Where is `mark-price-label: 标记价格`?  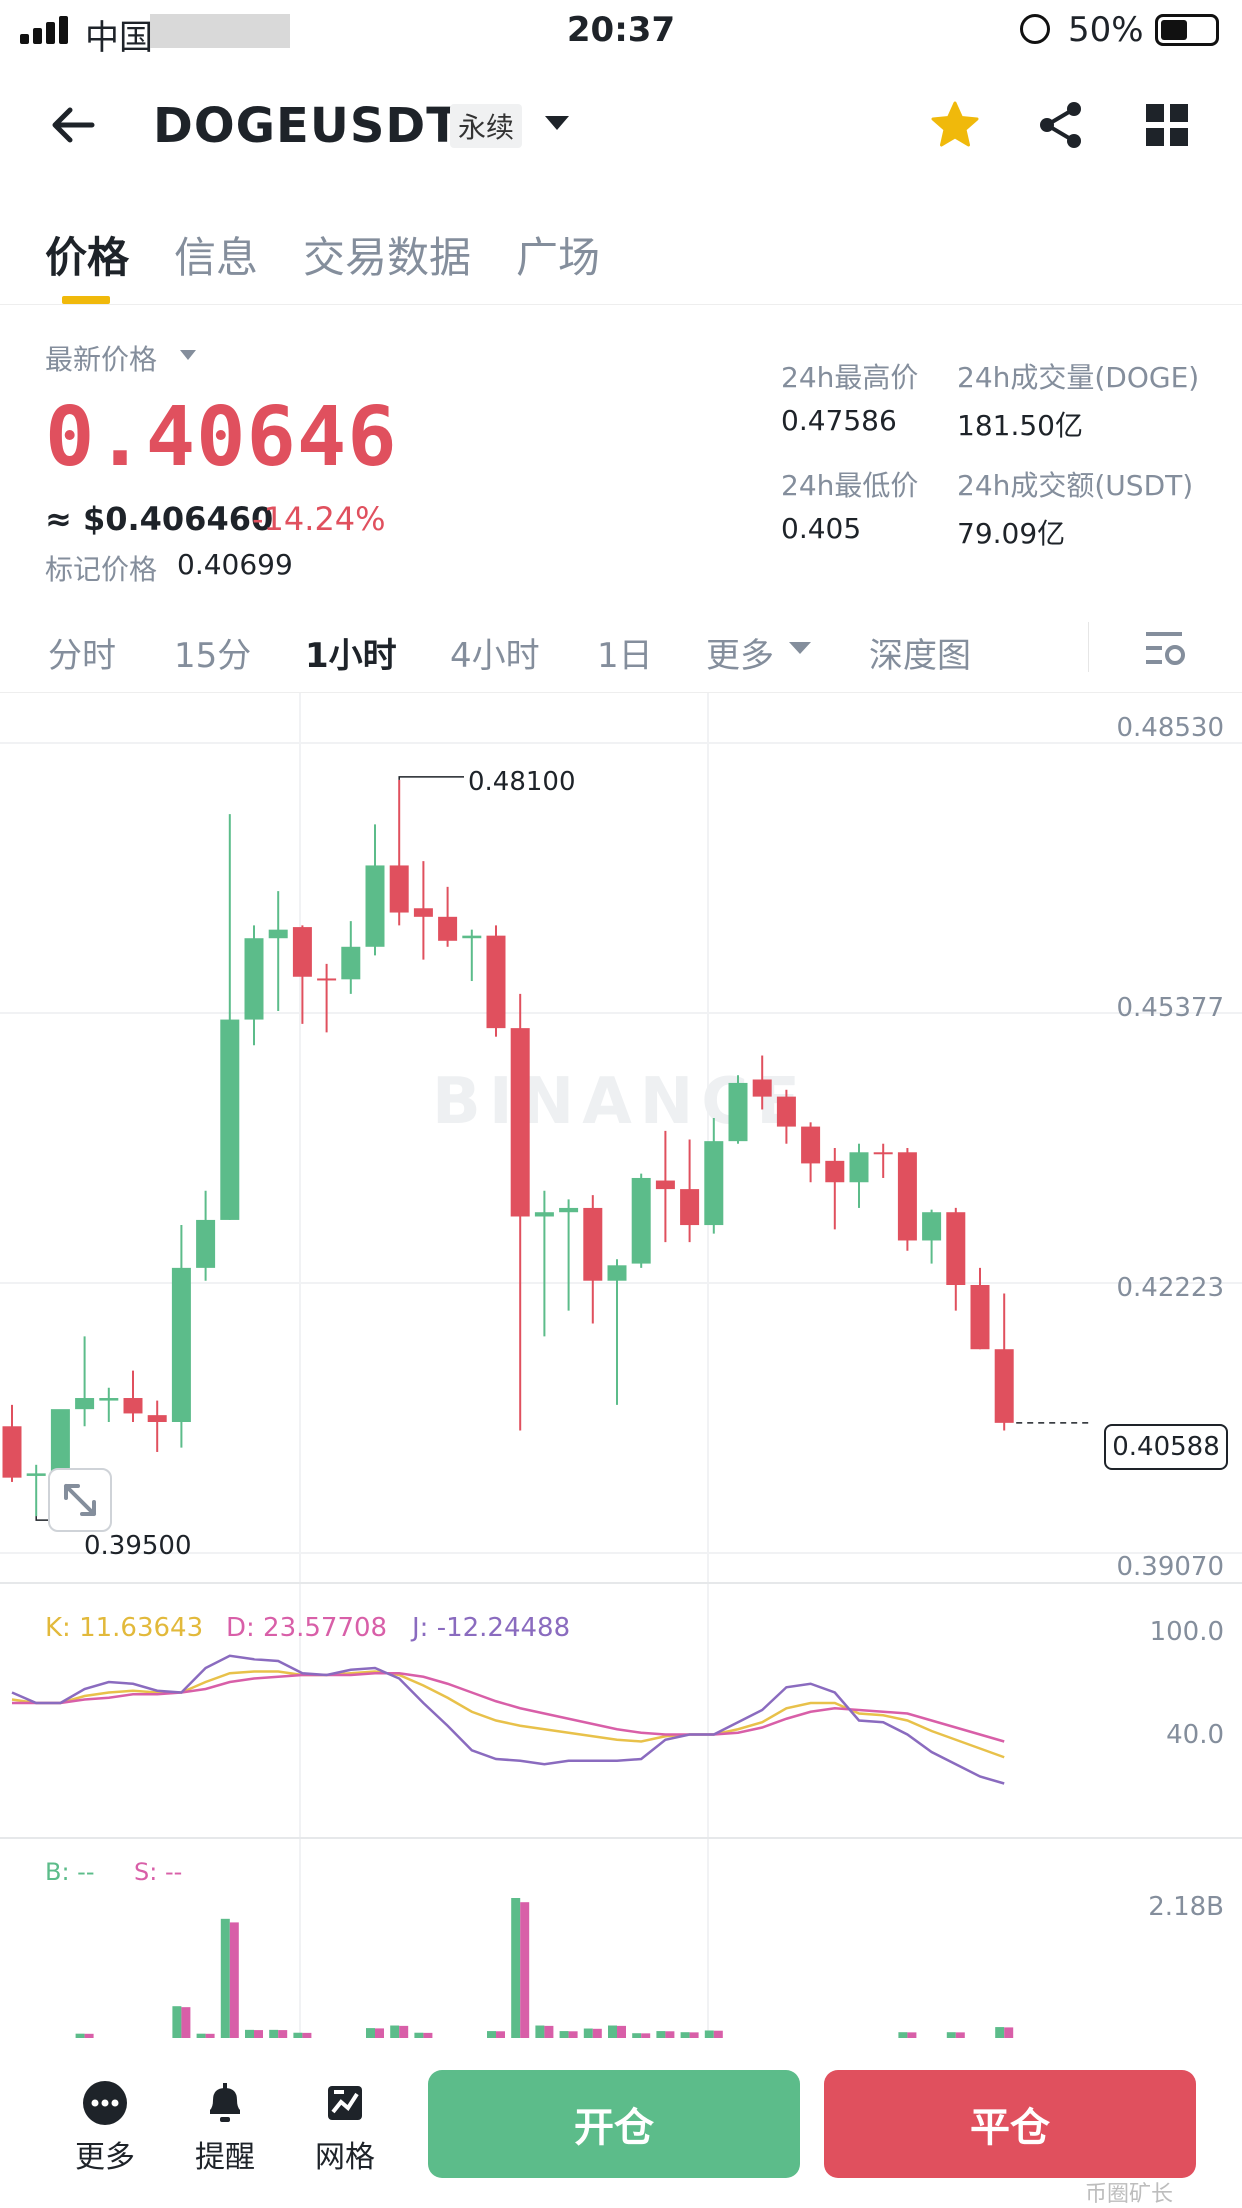
mark-price-label: 标记价格 is located at coordinates (101, 569).